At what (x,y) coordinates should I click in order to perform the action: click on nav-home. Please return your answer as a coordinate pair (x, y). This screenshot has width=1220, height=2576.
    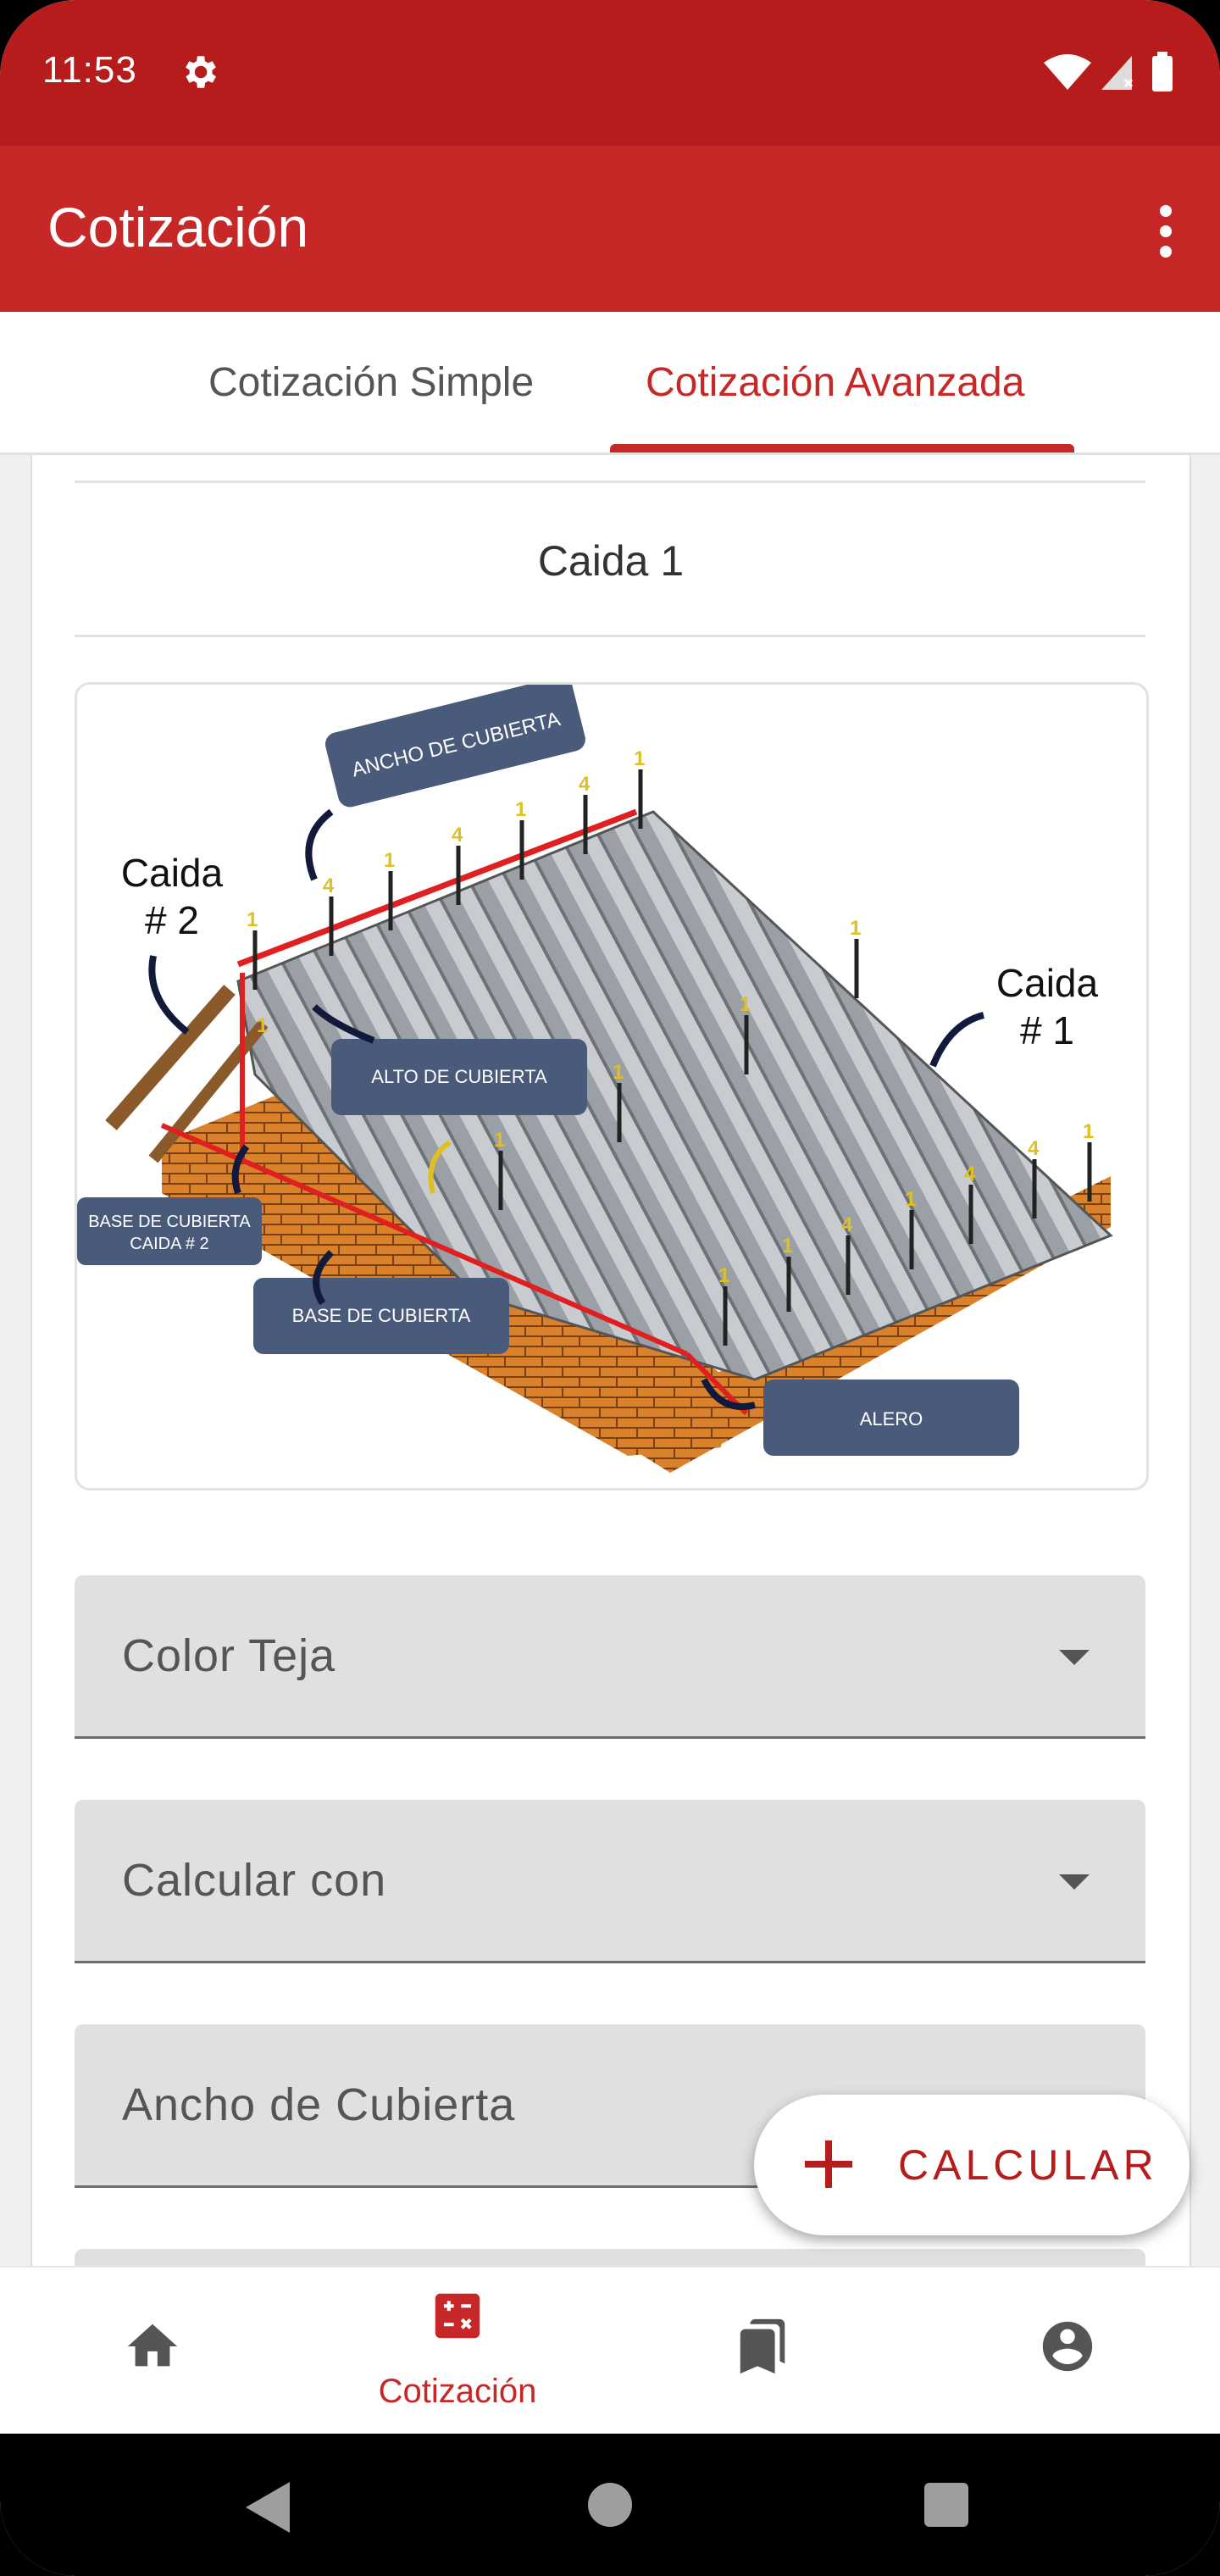
    Looking at the image, I should click on (152, 2351).